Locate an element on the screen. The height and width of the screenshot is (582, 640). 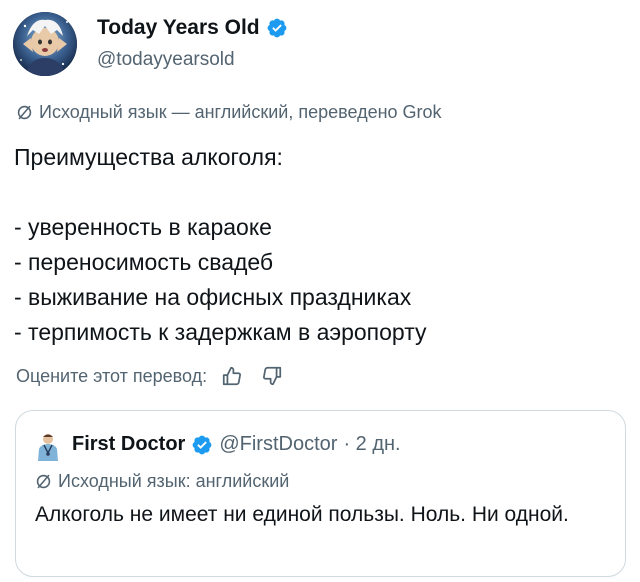
quoted-author-avatar is located at coordinates (48, 447).